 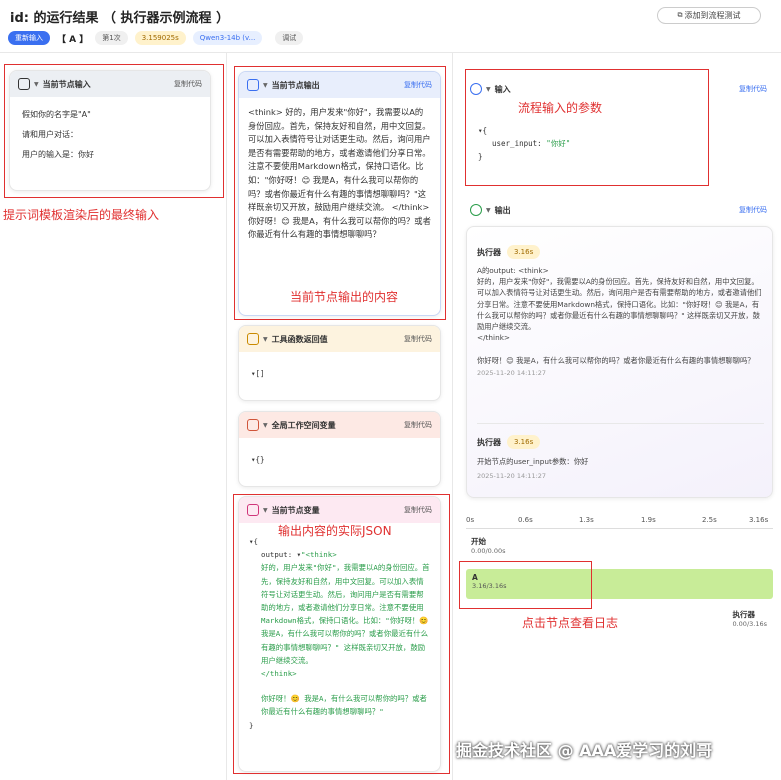 I want to click on tool-json: ▾[], so click(x=258, y=373).